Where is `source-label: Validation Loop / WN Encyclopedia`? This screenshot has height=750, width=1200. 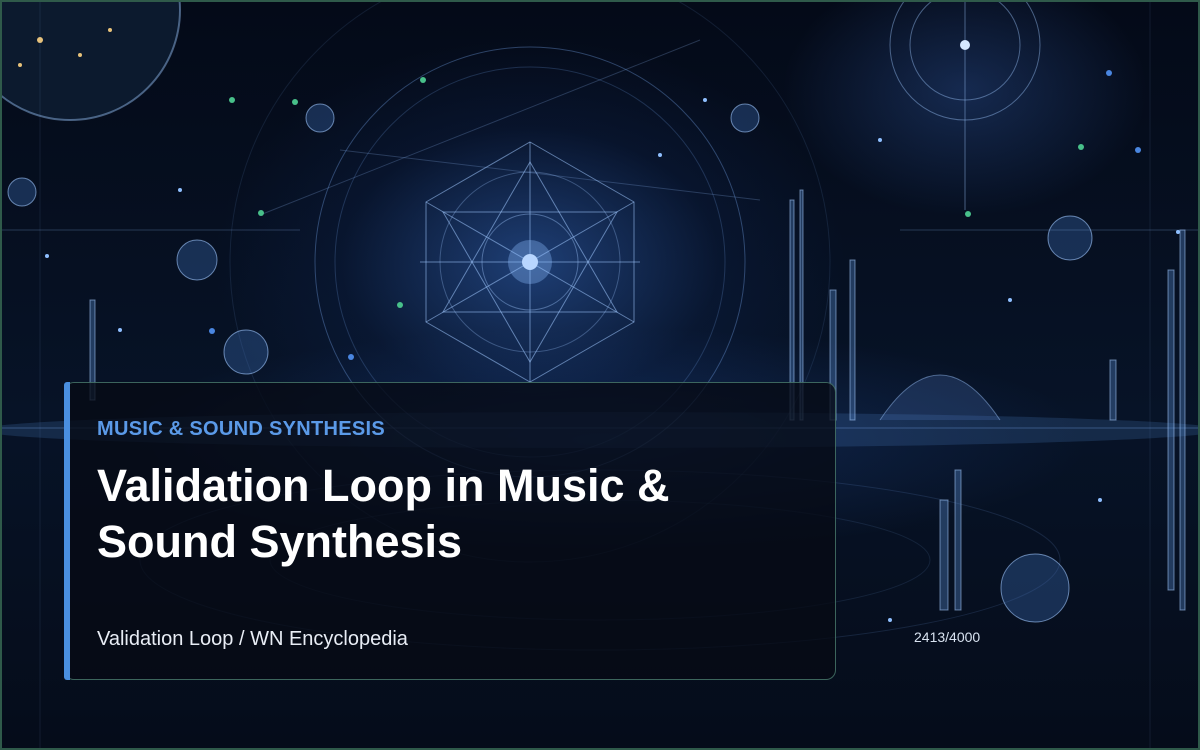
source-label: Validation Loop / WN Encyclopedia is located at coordinates (252, 639).